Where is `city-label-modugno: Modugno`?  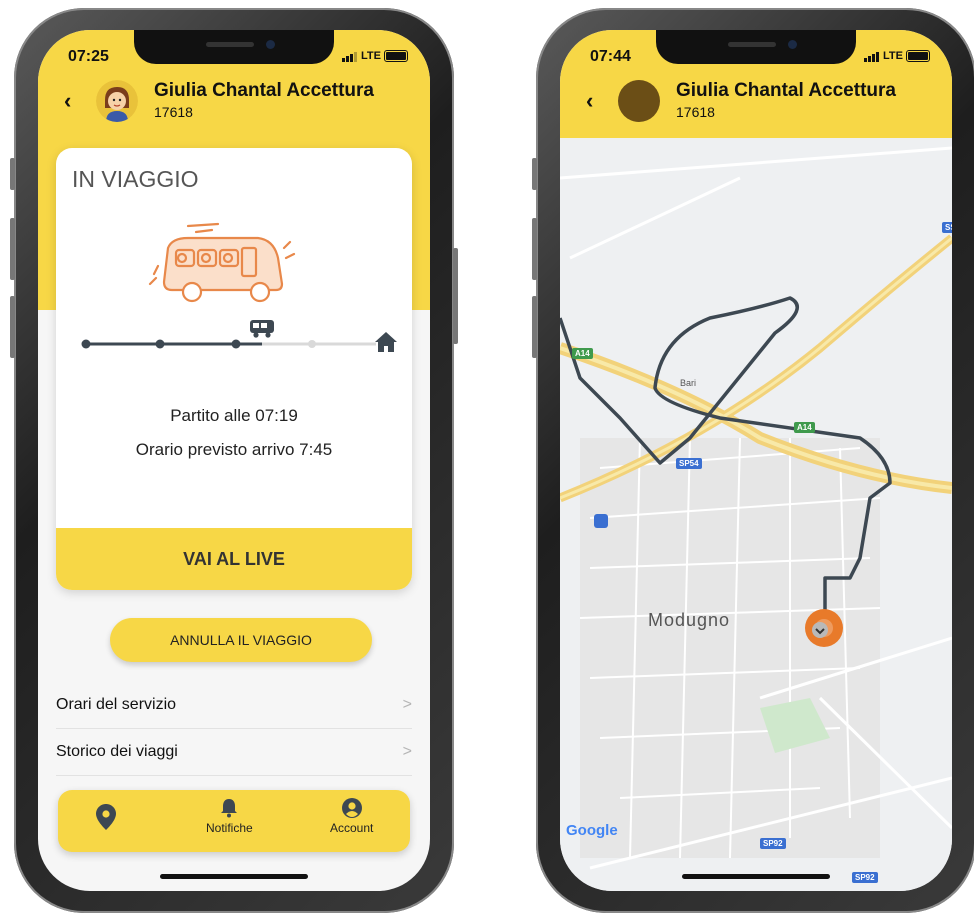 city-label-modugno: Modugno is located at coordinates (689, 620).